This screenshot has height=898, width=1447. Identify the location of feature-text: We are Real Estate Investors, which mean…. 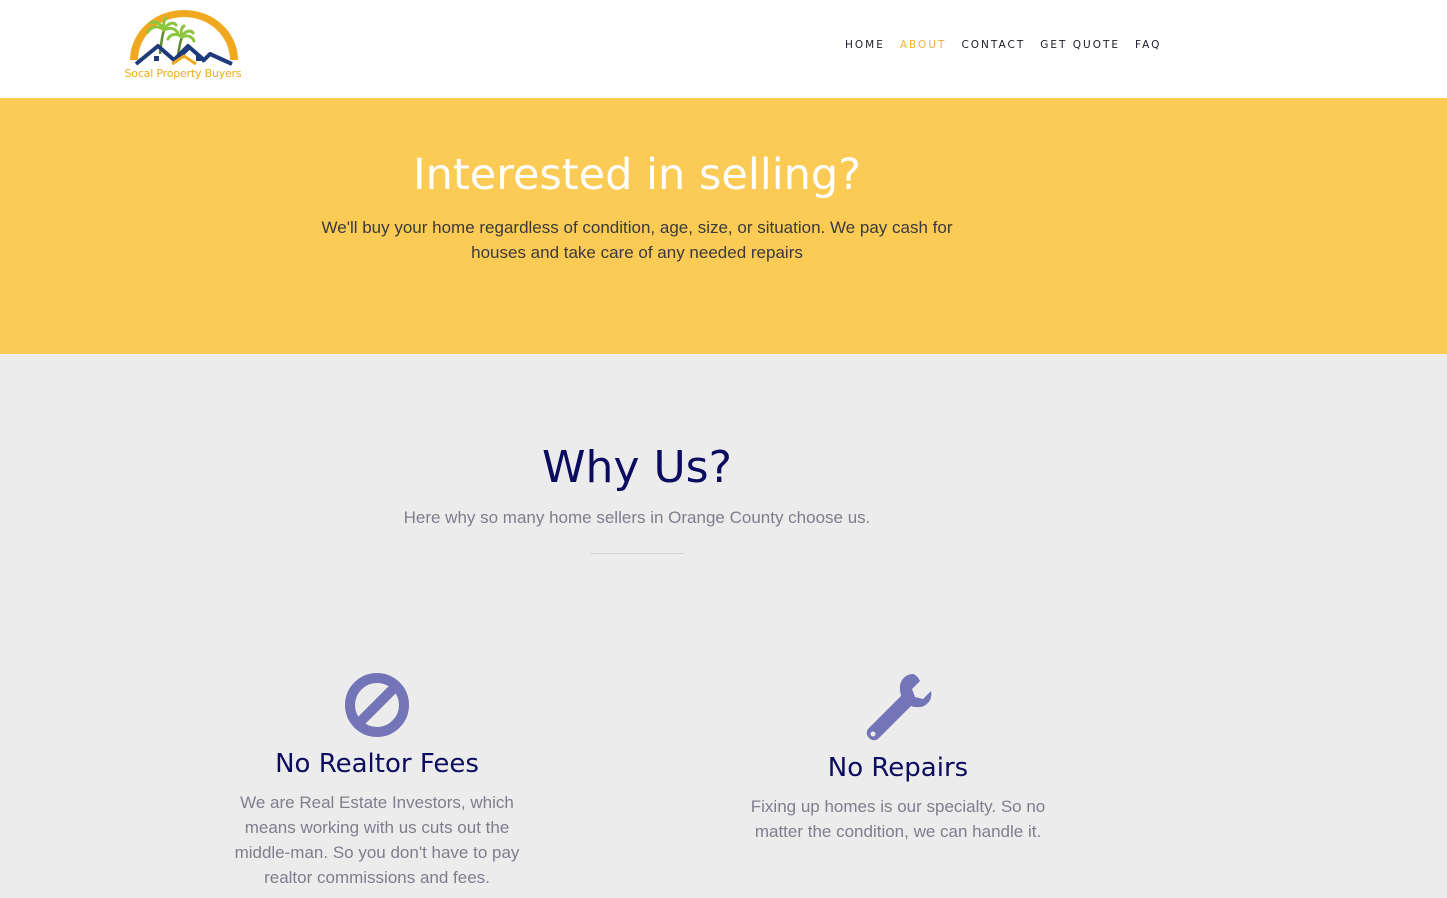
(377, 840).